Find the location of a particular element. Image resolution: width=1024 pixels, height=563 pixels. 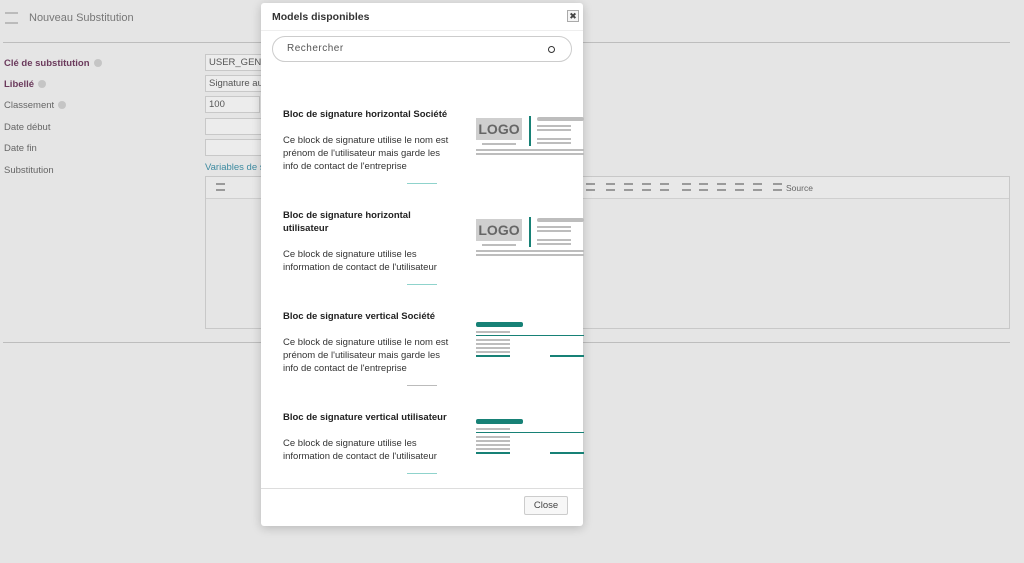

modal-title: Models disponibles is located at coordinates (321, 17).